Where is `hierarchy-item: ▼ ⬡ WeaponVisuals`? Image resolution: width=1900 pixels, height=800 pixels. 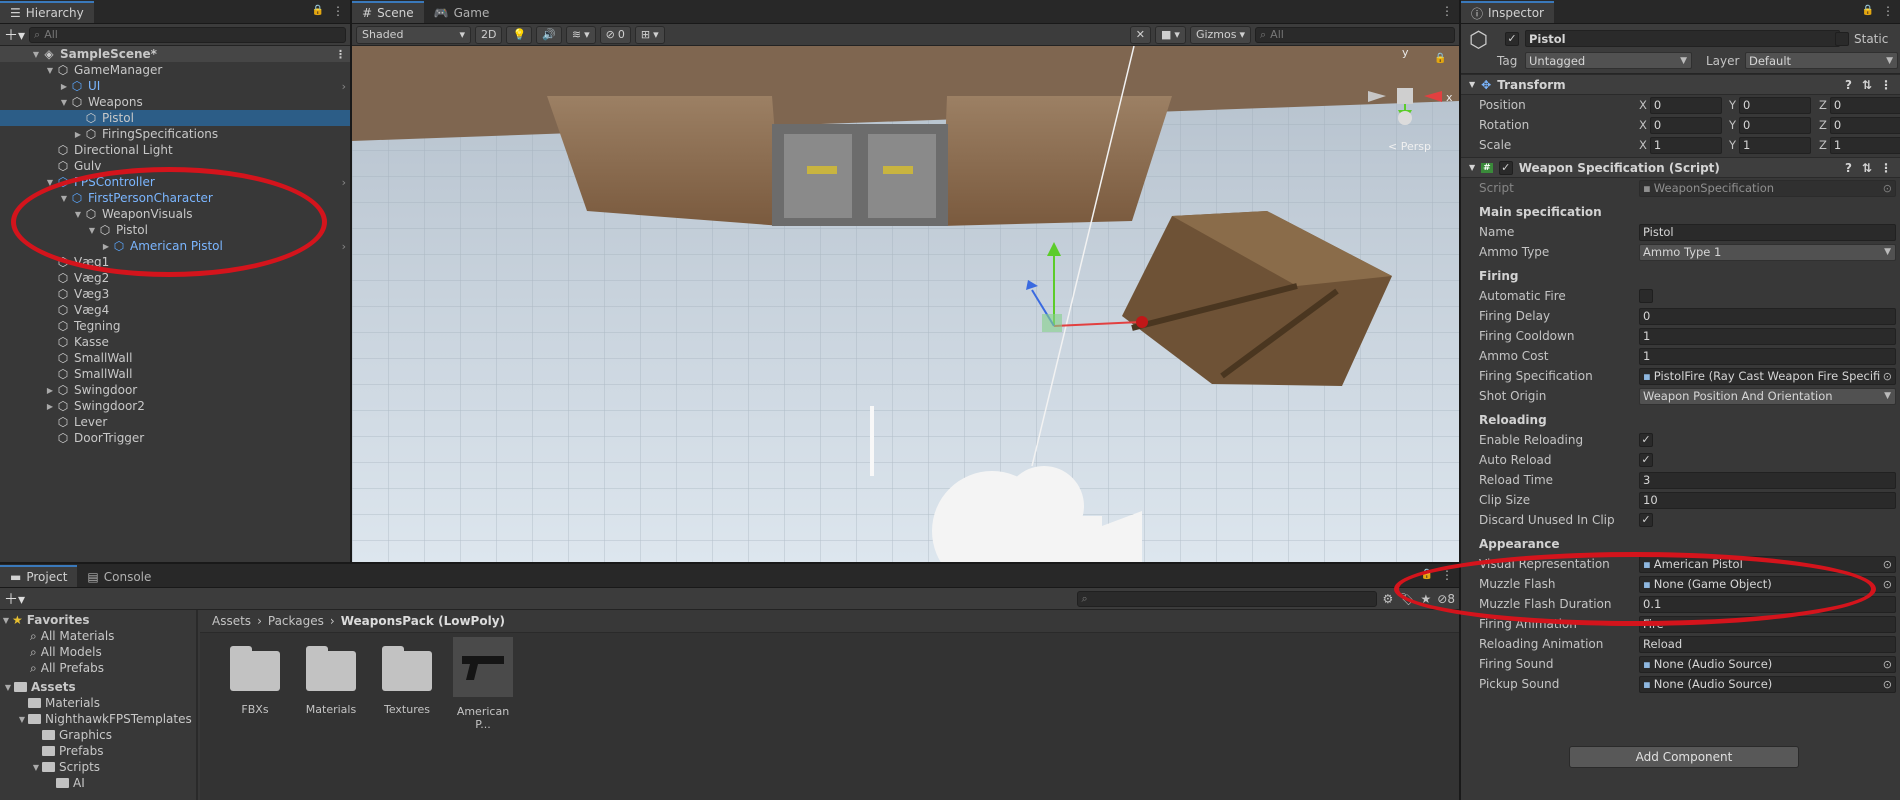 hierarchy-item: ▼ ⬡ WeaponVisuals is located at coordinates (175, 214).